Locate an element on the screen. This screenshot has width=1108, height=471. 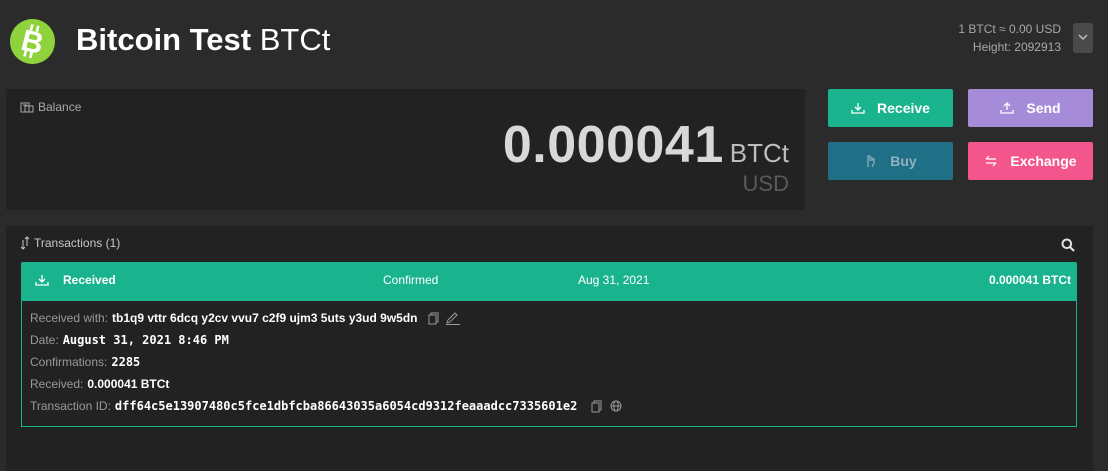
balance-amount: 0.000041 BTCt is located at coordinates (646, 145).